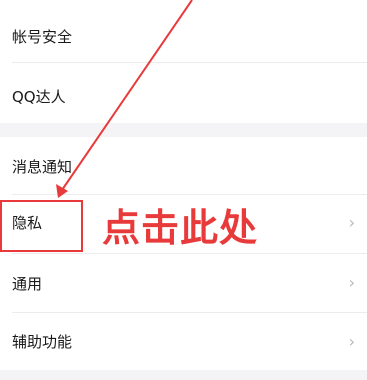 This screenshot has width=367, height=380. What do you see at coordinates (180, 228) in the screenshot?
I see `annotation-label: 点击此处` at bounding box center [180, 228].